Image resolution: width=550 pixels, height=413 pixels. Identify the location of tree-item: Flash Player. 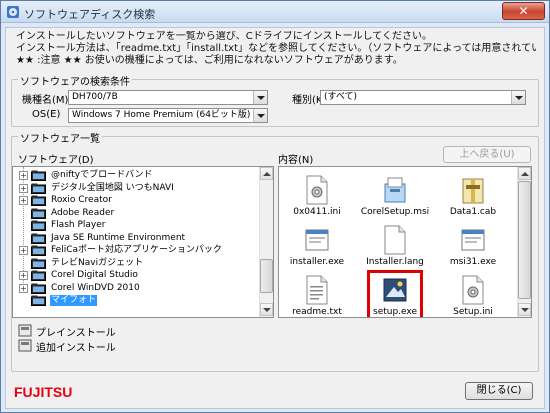
(138, 225).